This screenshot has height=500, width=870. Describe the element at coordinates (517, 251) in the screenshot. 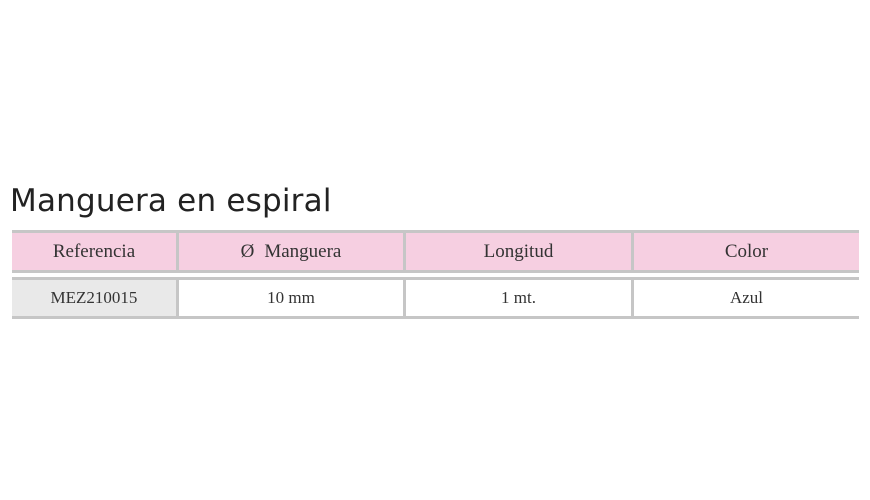

I see `header-length: Longitud` at that location.